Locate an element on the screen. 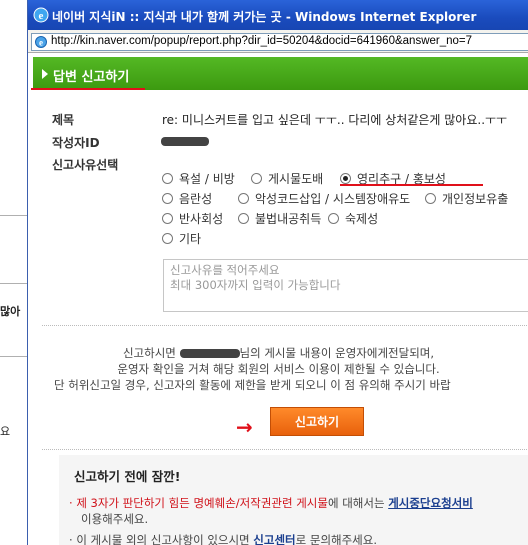 This screenshot has height=545, width=528. notice-line: 운영자 확인을 거쳐 해당 회원의 서비스 이용이 제한될 수 있습니다. is located at coordinates (278, 369).